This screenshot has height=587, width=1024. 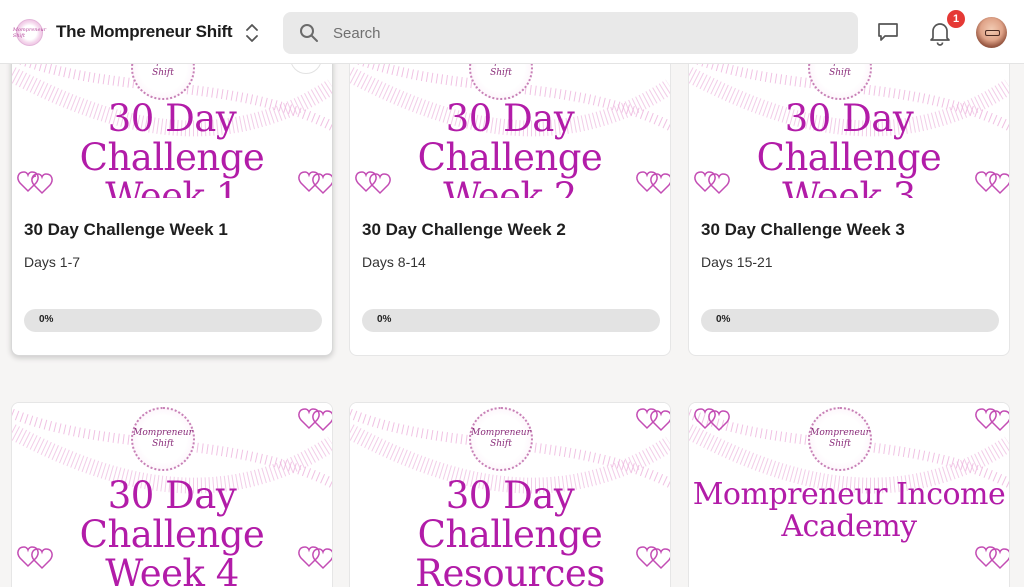 I want to click on top-navigation-bar: Mompreneur Shift The Mompreneur Shift 1, so click(x=512, y=32).